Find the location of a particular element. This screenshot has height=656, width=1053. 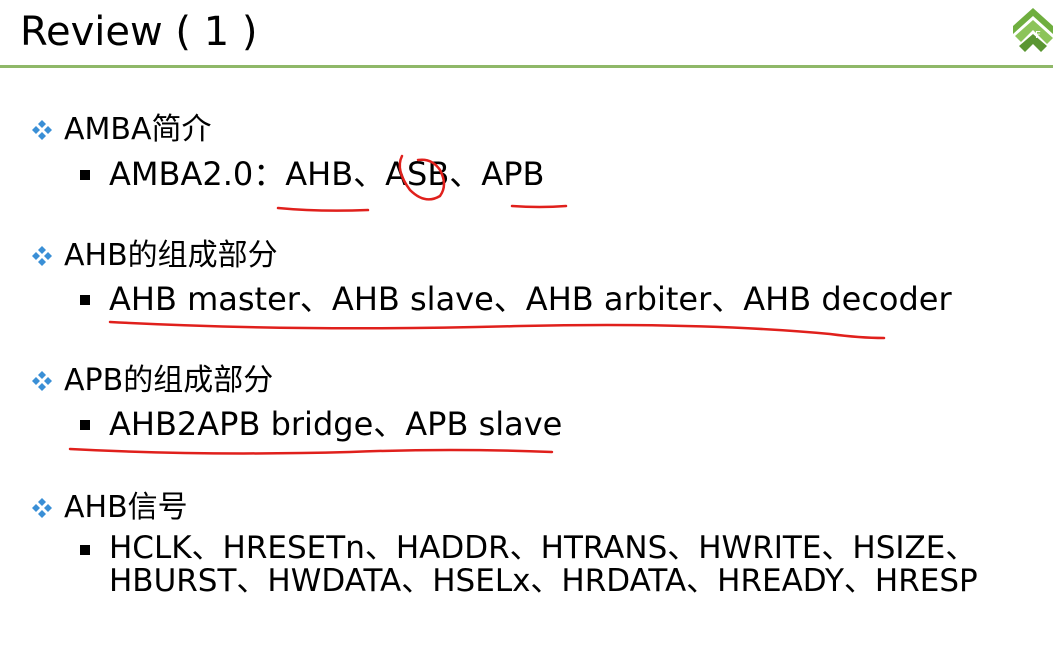

title-divider is located at coordinates (526, 66).